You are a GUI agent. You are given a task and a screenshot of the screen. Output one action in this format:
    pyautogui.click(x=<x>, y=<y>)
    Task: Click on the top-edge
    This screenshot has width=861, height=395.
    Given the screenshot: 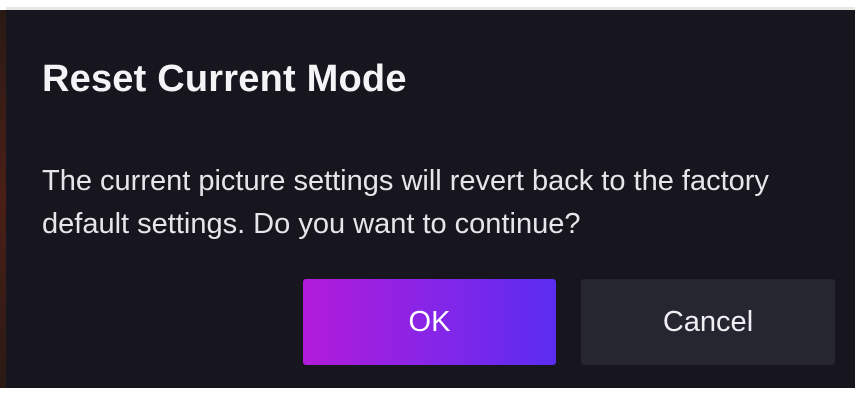 What is the action you would take?
    pyautogui.click(x=430, y=5)
    